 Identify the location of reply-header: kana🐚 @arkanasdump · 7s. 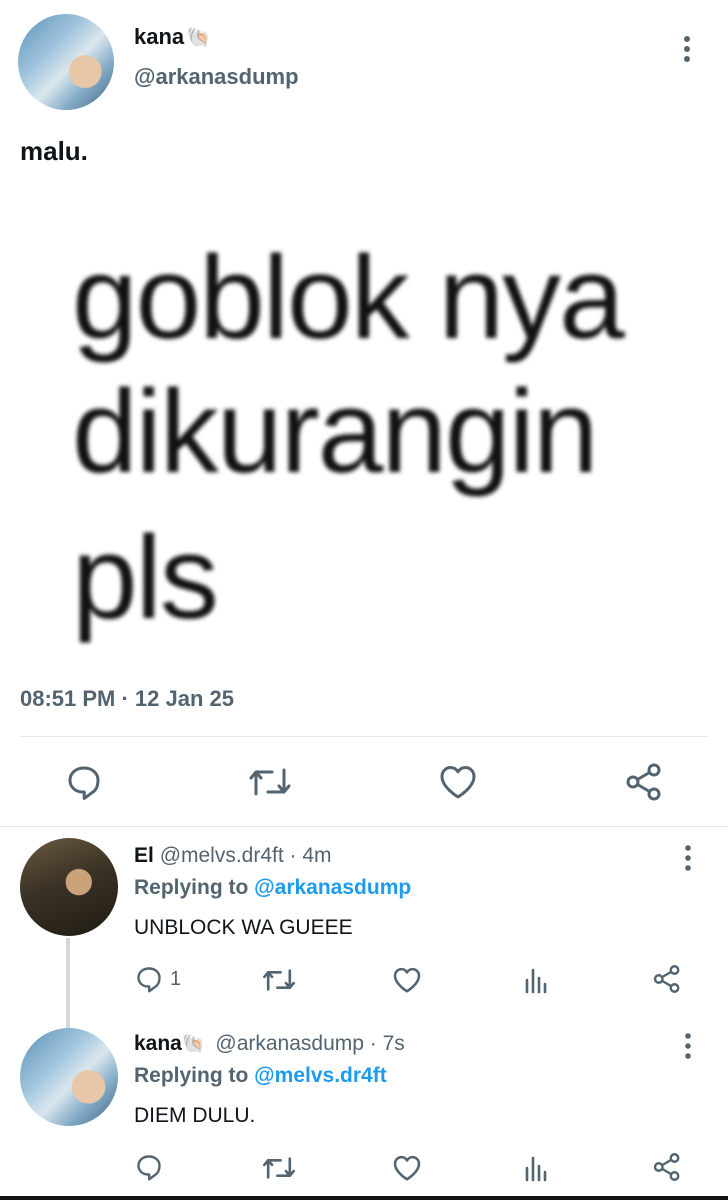
(269, 1044).